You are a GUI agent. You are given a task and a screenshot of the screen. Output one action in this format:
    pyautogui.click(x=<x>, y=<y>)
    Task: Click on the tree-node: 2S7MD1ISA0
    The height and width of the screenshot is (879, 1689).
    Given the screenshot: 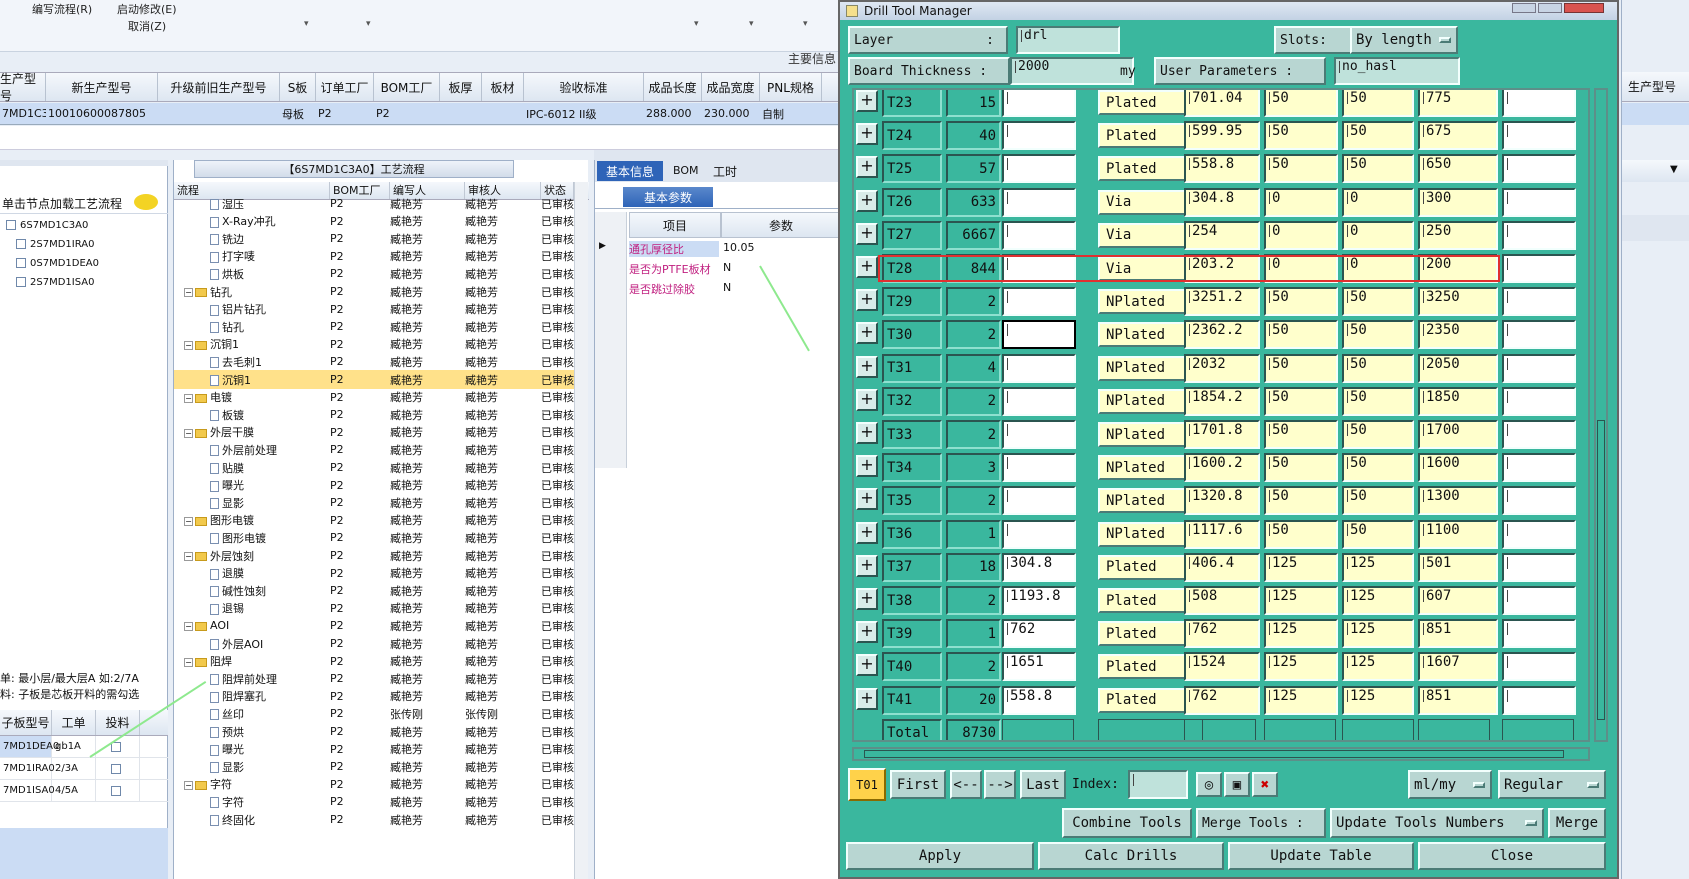 What is the action you would take?
    pyautogui.click(x=55, y=282)
    